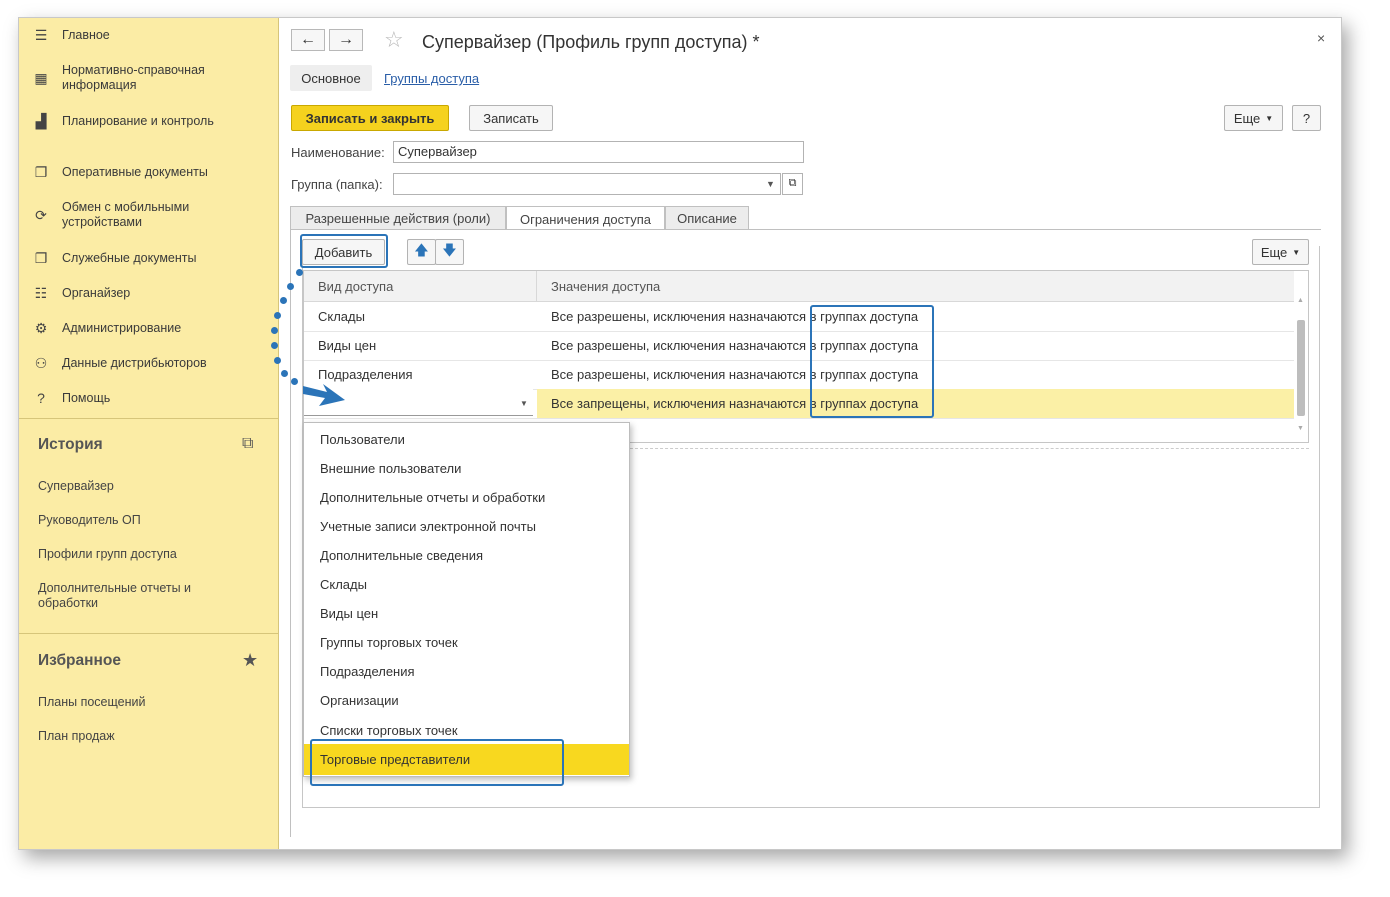 The height and width of the screenshot is (897, 1390). What do you see at coordinates (370, 118) in the screenshot?
I see `save-and-close-button: Записать и закрыть` at bounding box center [370, 118].